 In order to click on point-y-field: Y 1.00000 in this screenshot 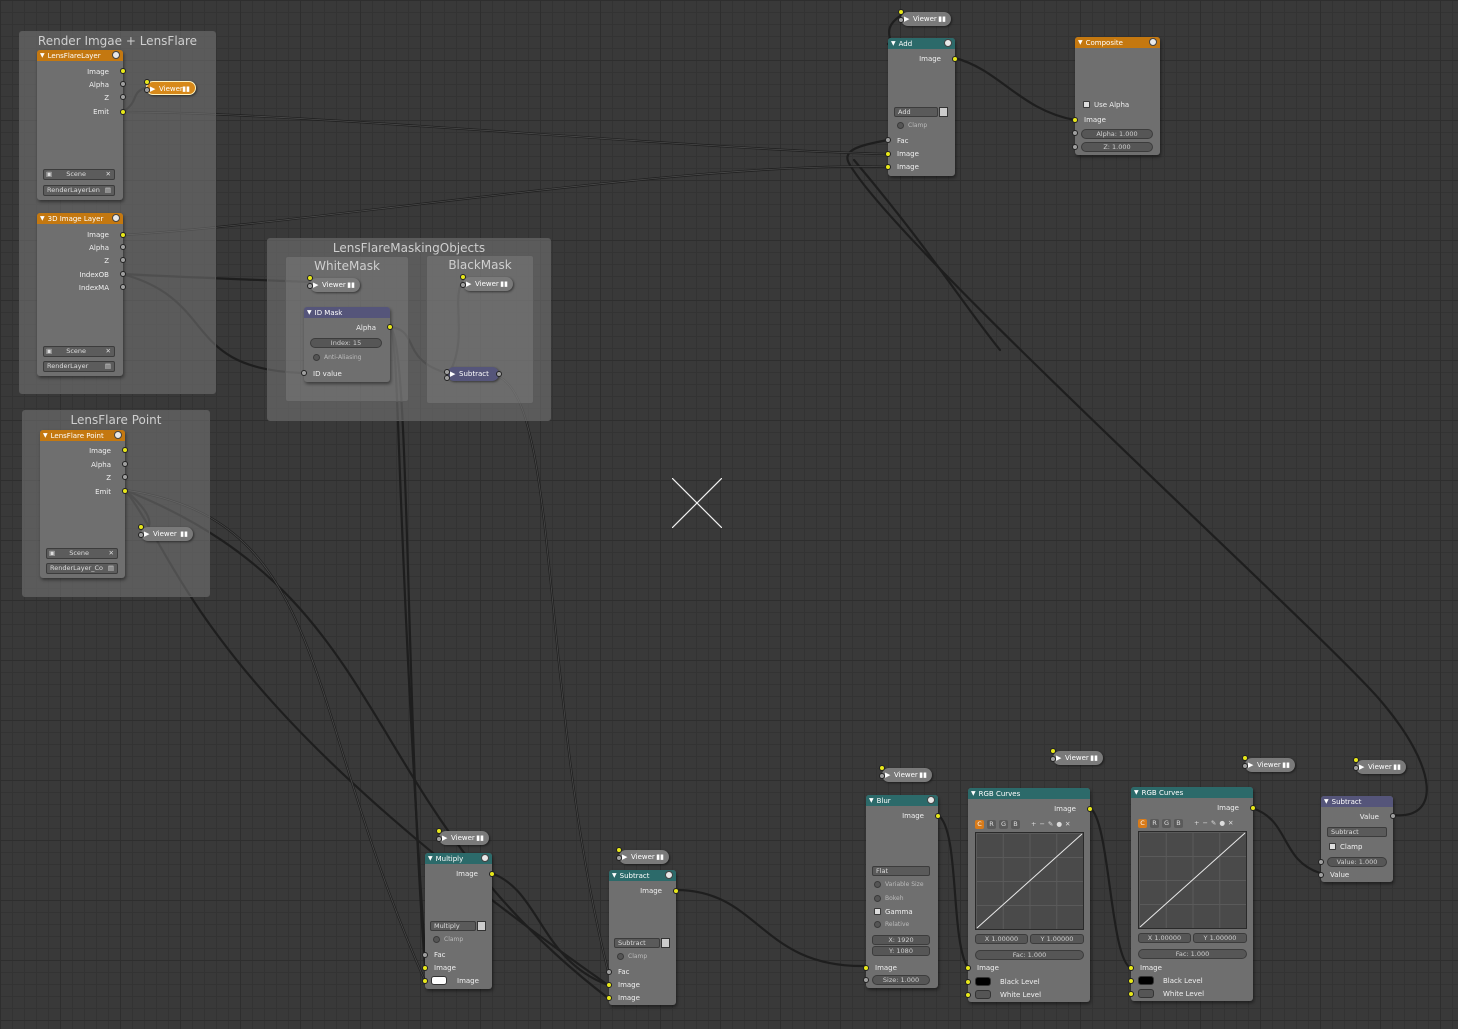, I will do `click(1057, 939)`.